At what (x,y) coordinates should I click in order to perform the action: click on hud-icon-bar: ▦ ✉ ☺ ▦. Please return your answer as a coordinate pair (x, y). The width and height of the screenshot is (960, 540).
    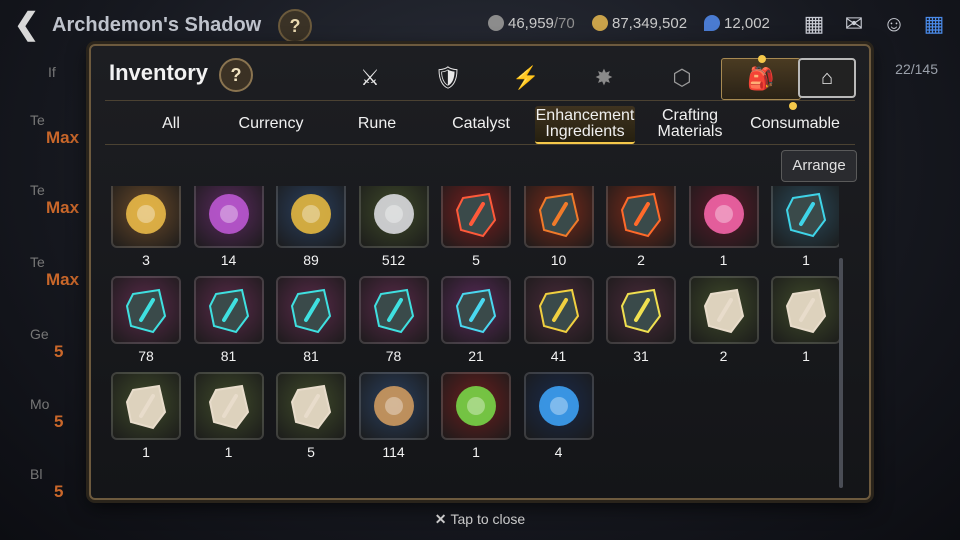
    Looking at the image, I should click on (874, 24).